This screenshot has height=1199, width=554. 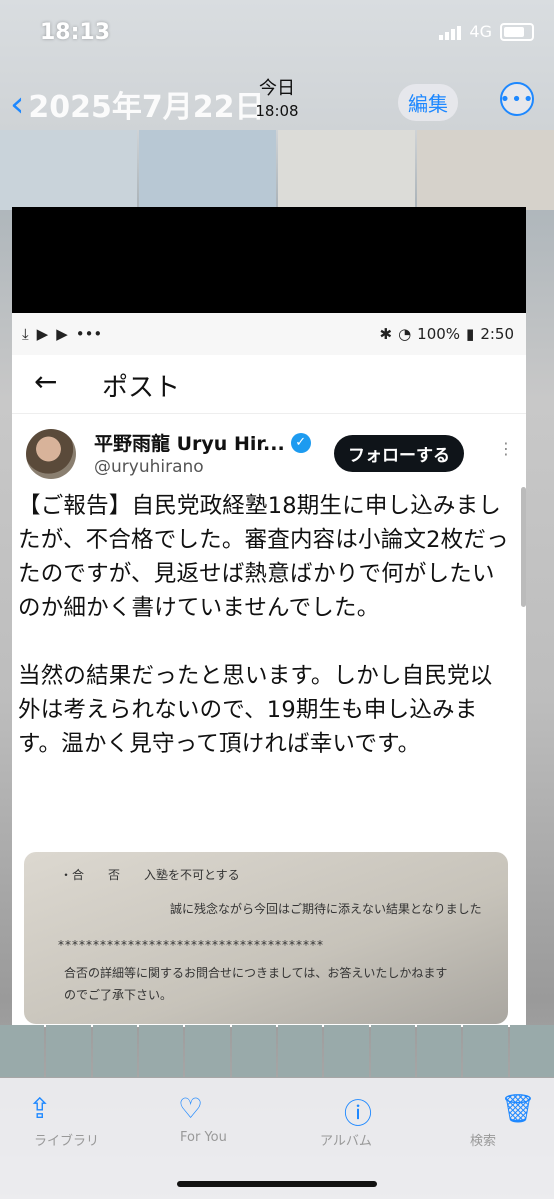 I want to click on android-status-right: ✱ ◔ 100% ▮ 2:50, so click(x=446, y=334).